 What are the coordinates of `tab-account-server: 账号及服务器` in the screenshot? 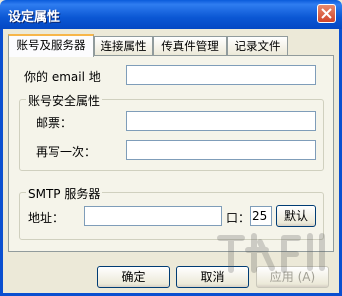 It's located at (51, 45).